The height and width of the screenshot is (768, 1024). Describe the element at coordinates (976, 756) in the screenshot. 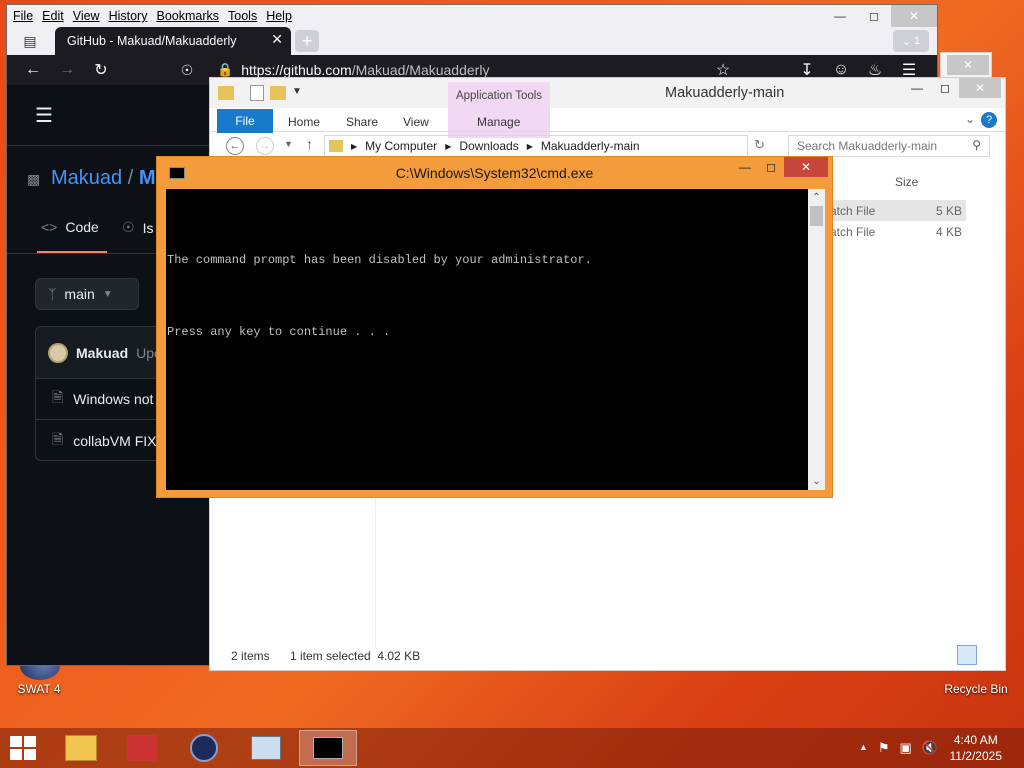

I see `clock-date: 11/2/2025` at that location.